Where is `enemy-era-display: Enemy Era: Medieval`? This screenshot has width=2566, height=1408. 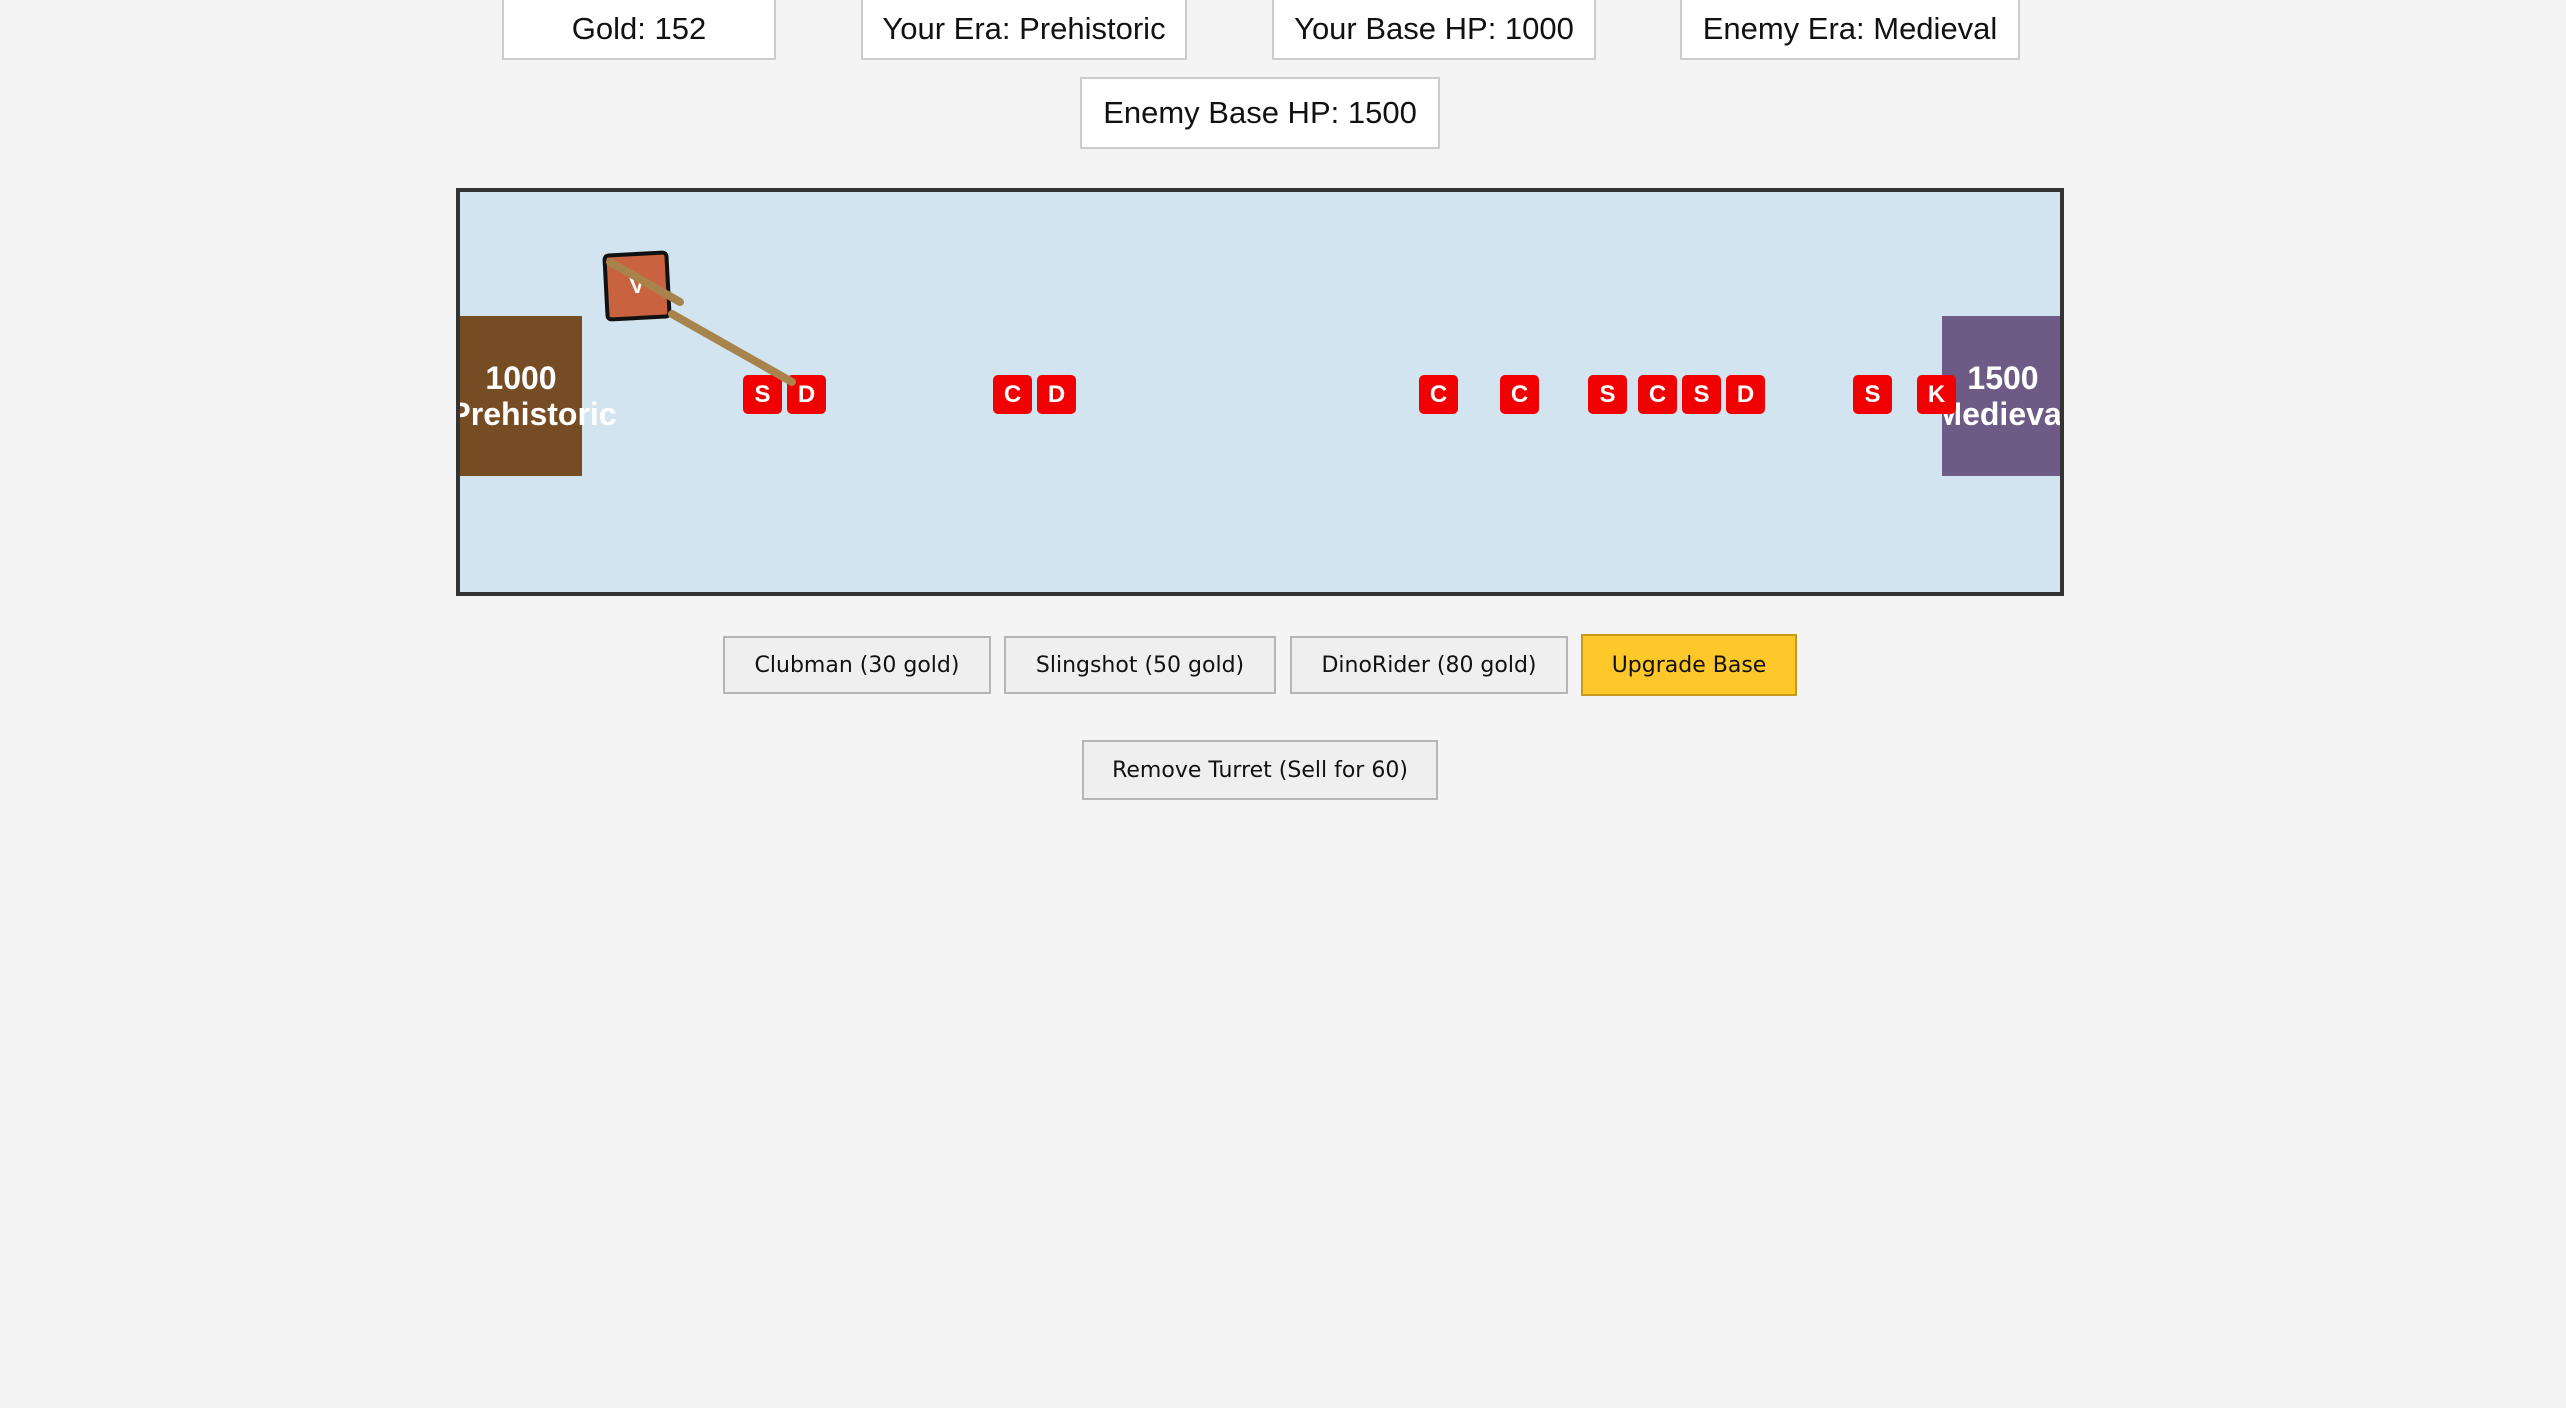
enemy-era-display: Enemy Era: Medieval is located at coordinates (1850, 30).